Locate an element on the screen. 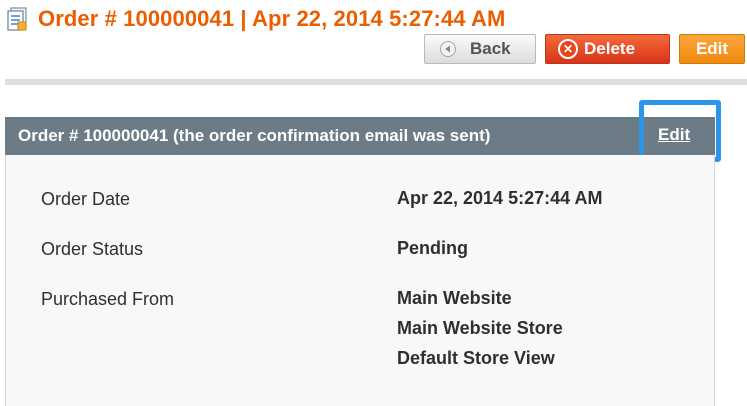 Image resolution: width=747 pixels, height=406 pixels. purchased-from-website: Main Website is located at coordinates (454, 298).